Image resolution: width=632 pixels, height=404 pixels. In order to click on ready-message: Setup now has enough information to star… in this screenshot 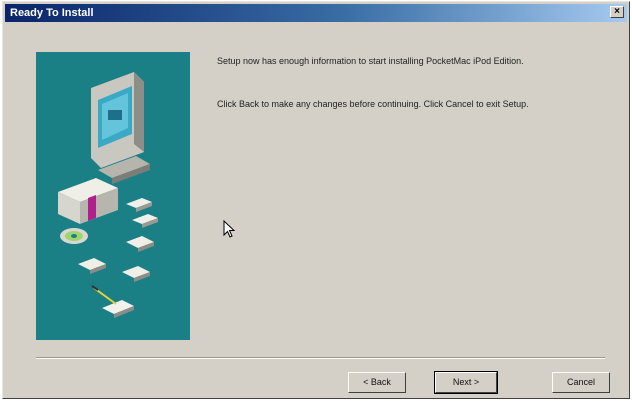, I will do `click(370, 61)`.